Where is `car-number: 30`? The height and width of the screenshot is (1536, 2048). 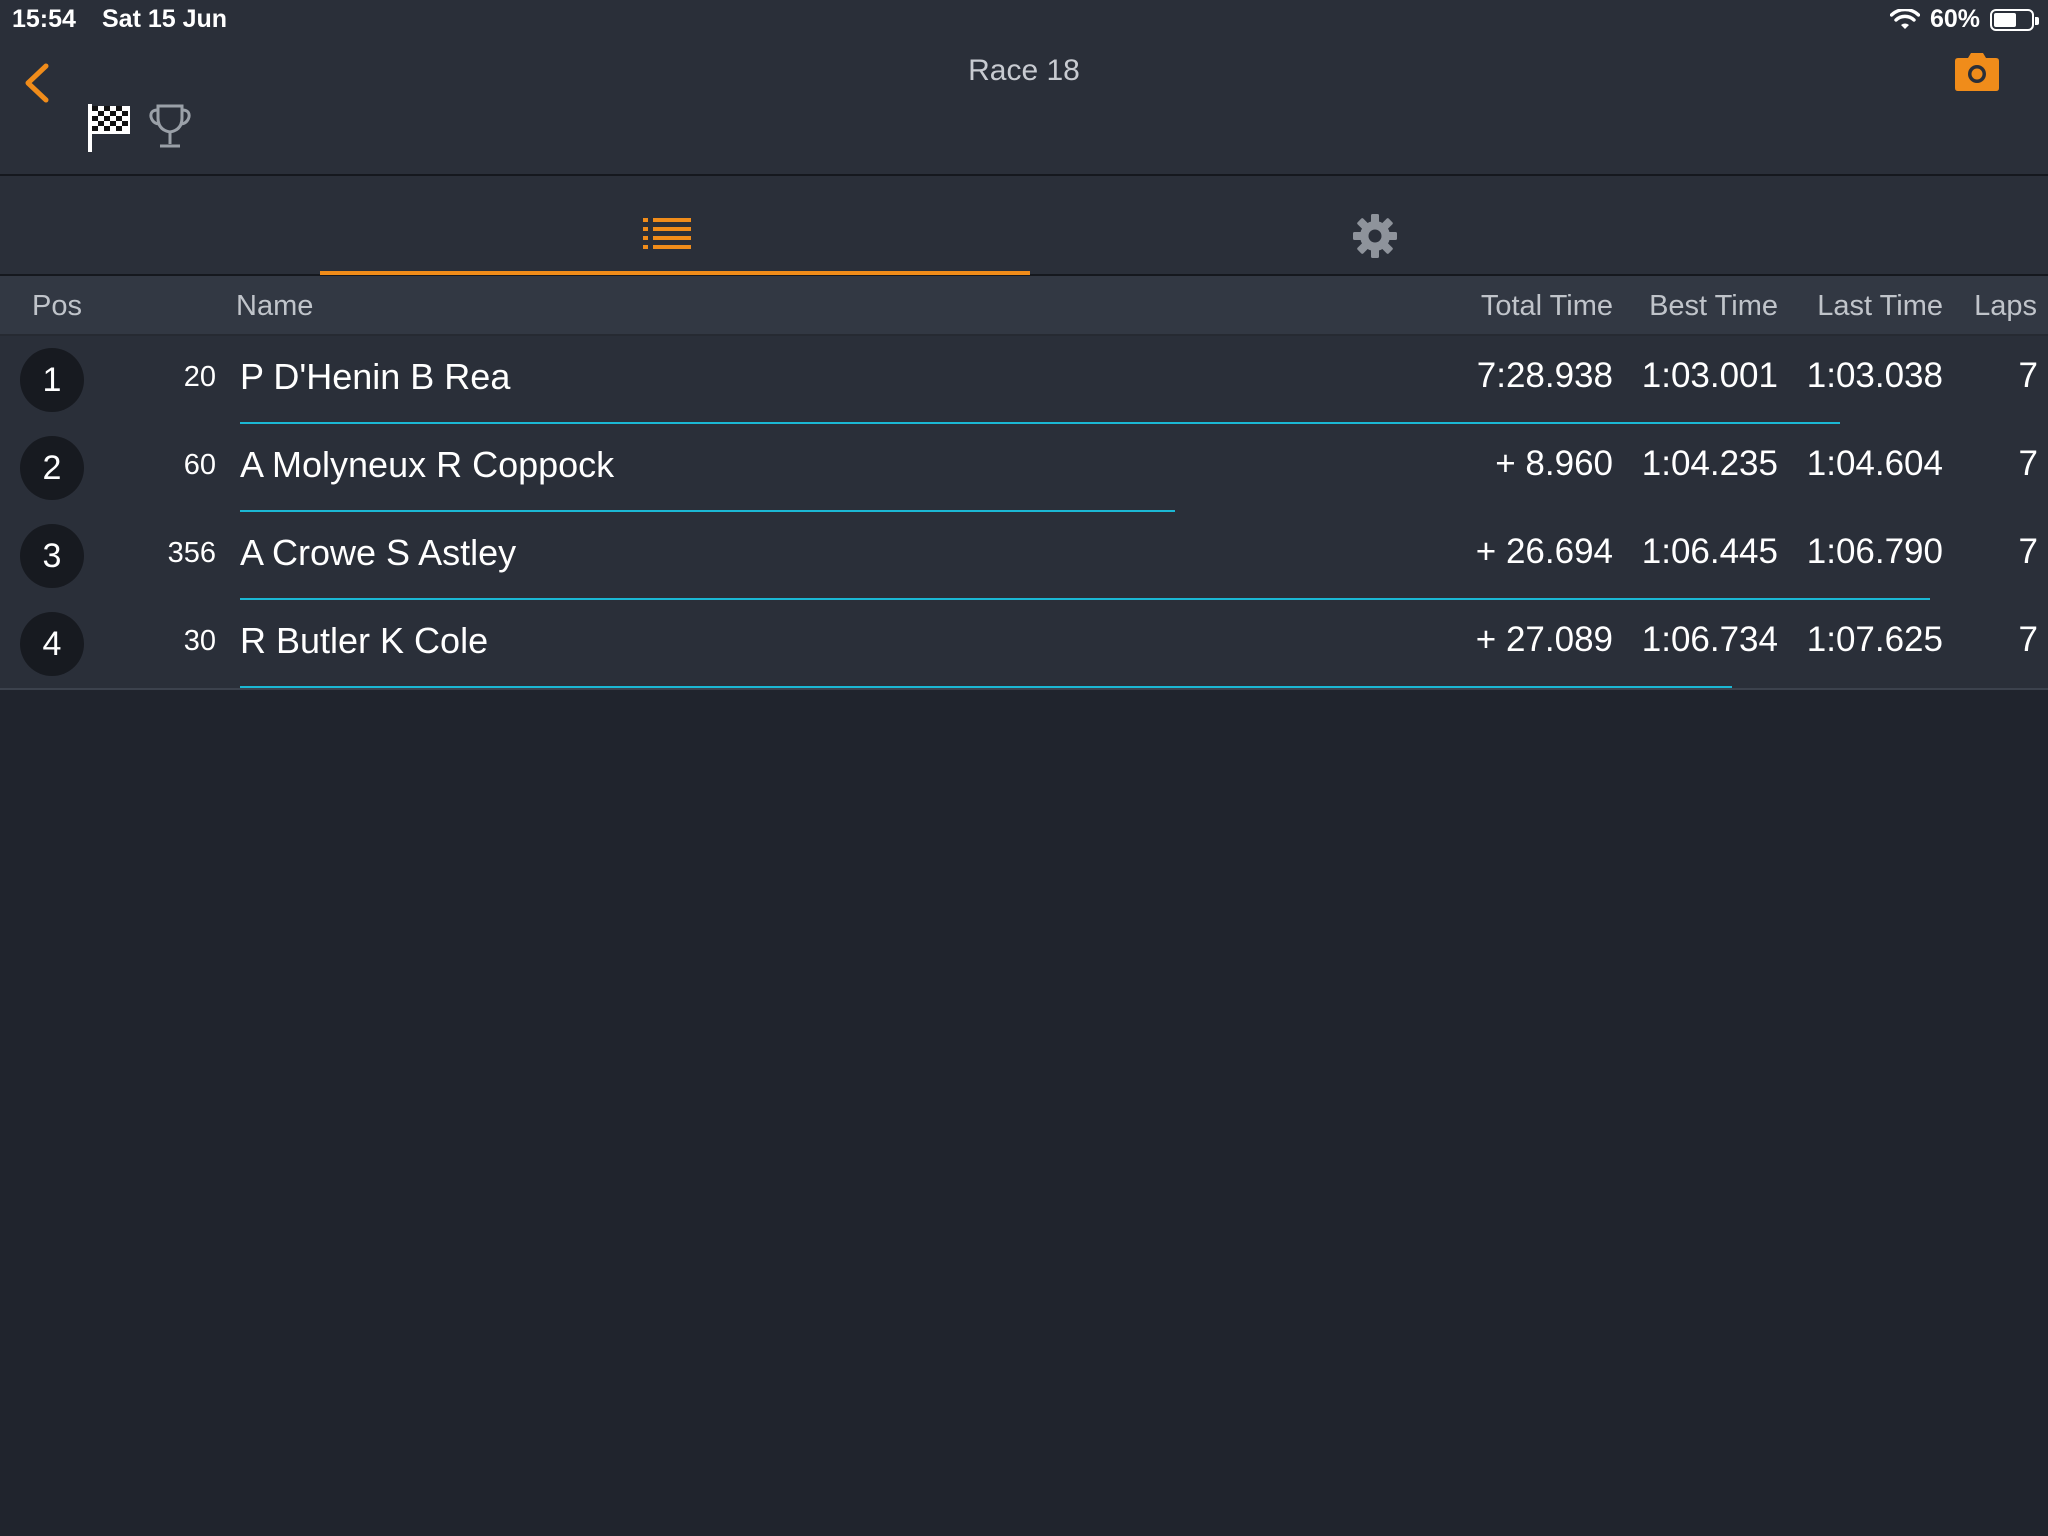
car-number: 30 is located at coordinates (199, 641).